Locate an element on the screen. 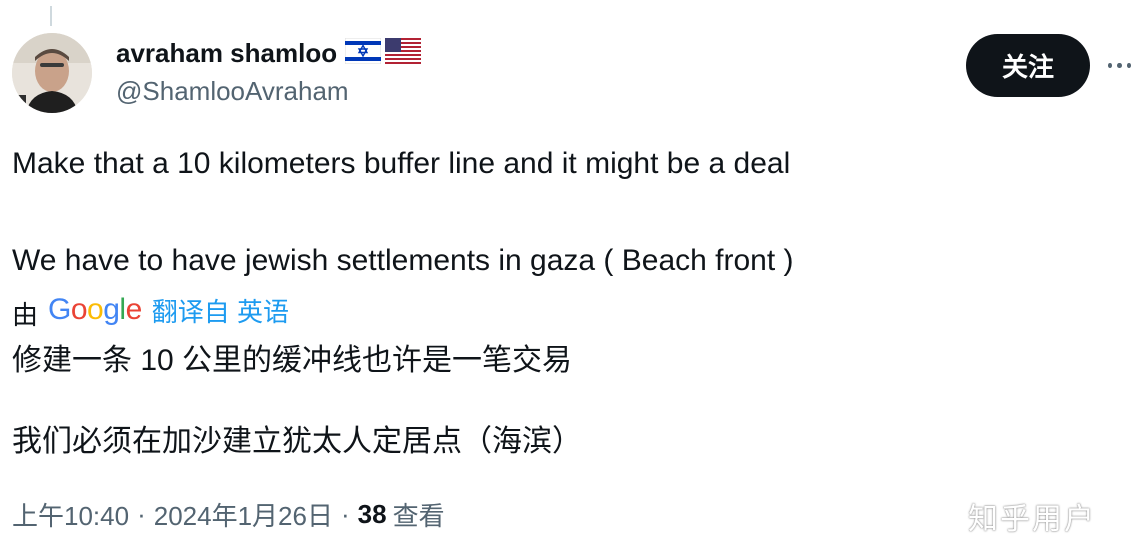 The width and height of the screenshot is (1136, 548). us-flag-icon is located at coordinates (403, 53).